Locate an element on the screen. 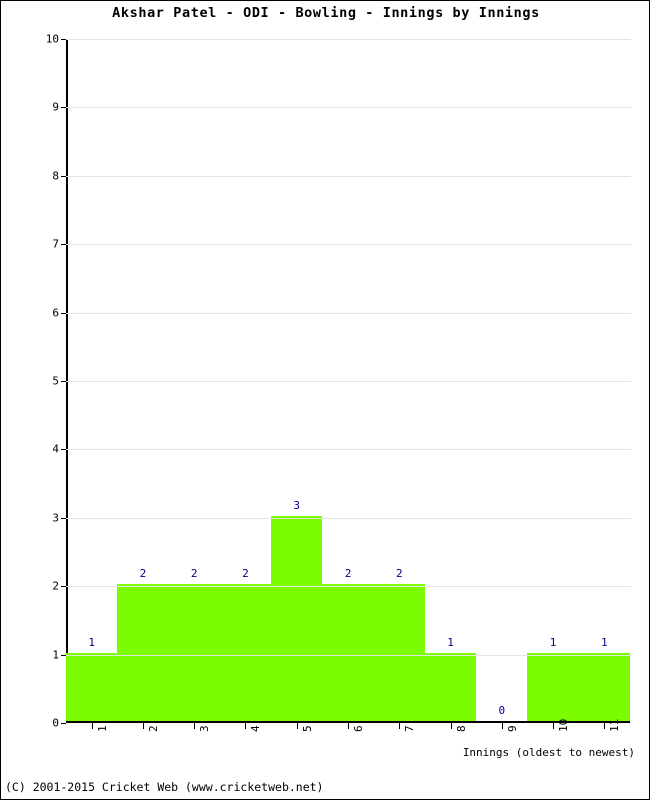 The width and height of the screenshot is (650, 800). x-tick-label: 10 is located at coordinates (564, 725).